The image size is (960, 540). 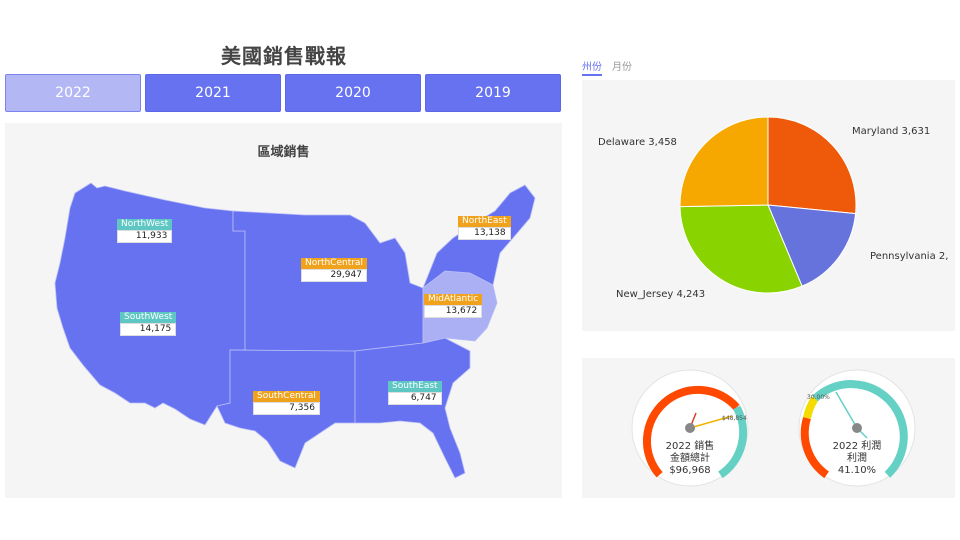 I want to click on region-name: SouthEast, so click(x=415, y=386).